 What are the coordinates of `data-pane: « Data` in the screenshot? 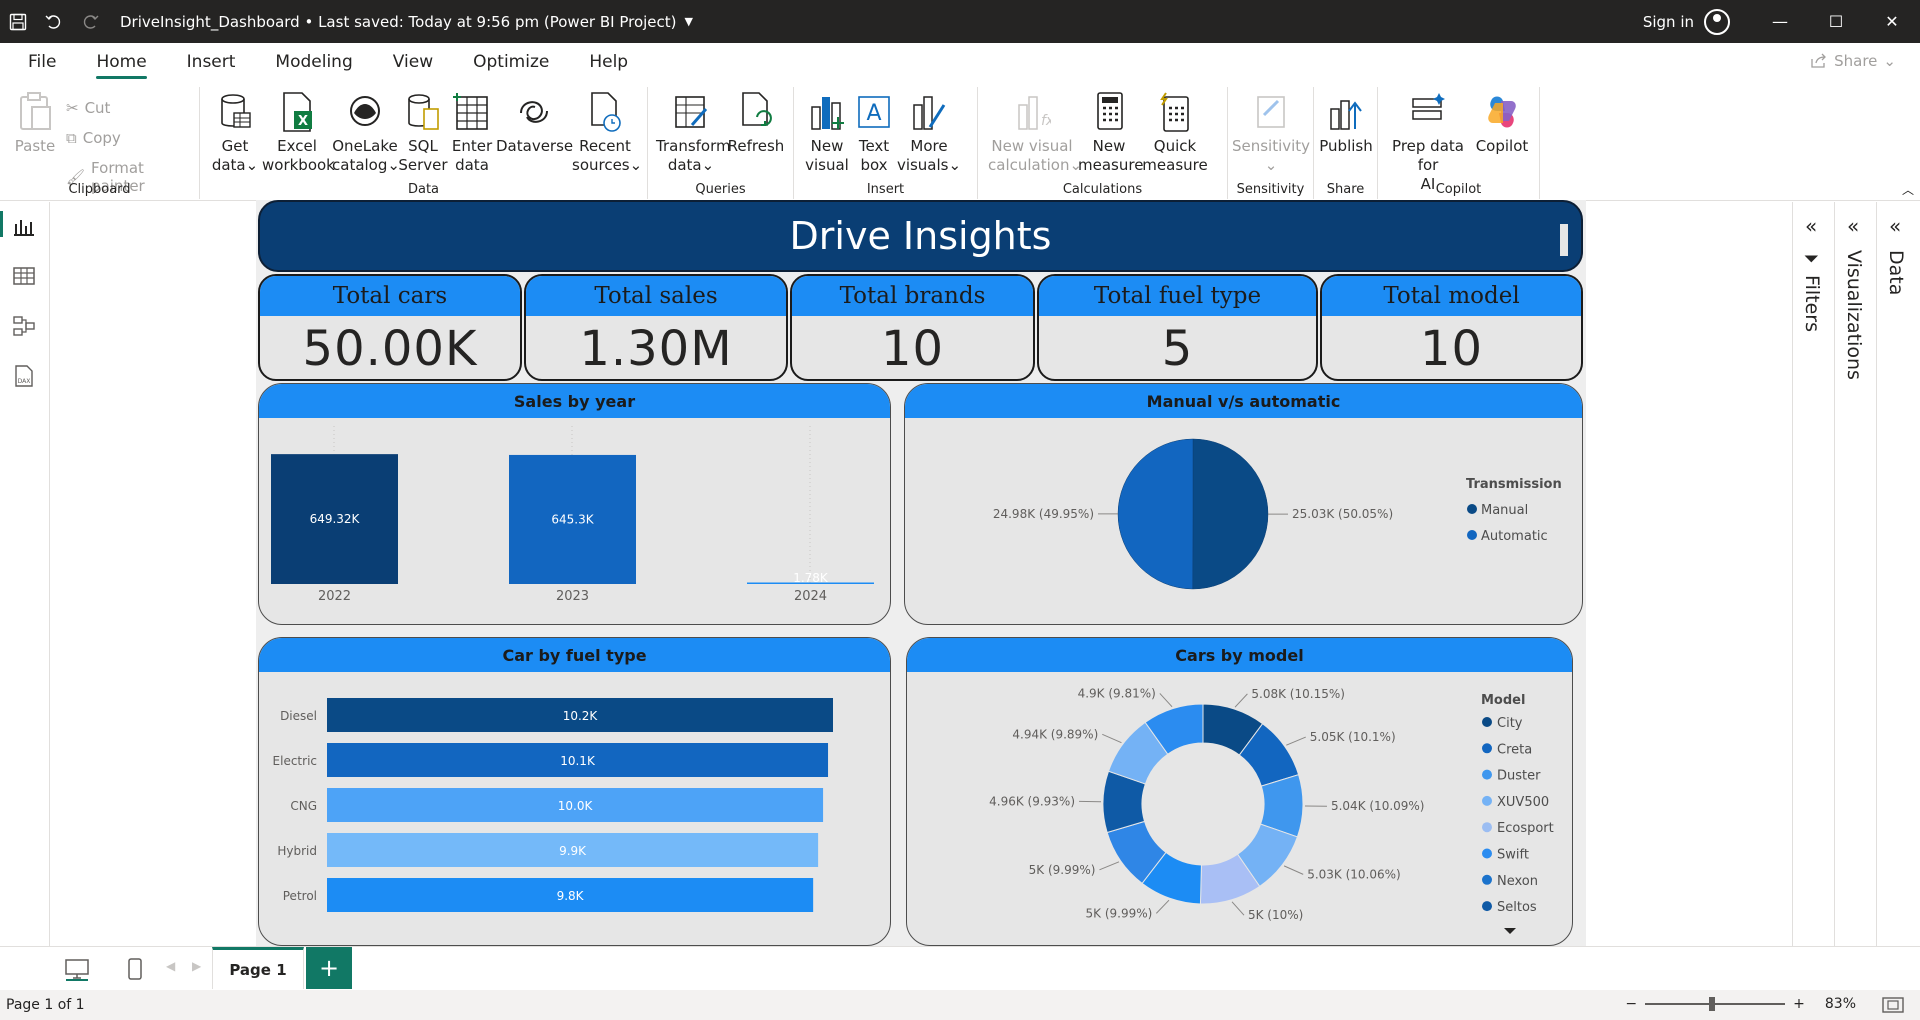 It's located at (1898, 574).